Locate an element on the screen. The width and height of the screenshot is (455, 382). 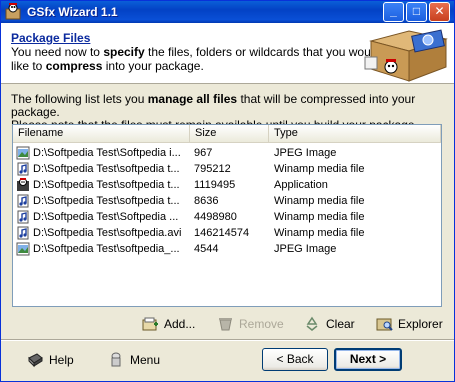
package-illustration-icon is located at coordinates (406, 55).